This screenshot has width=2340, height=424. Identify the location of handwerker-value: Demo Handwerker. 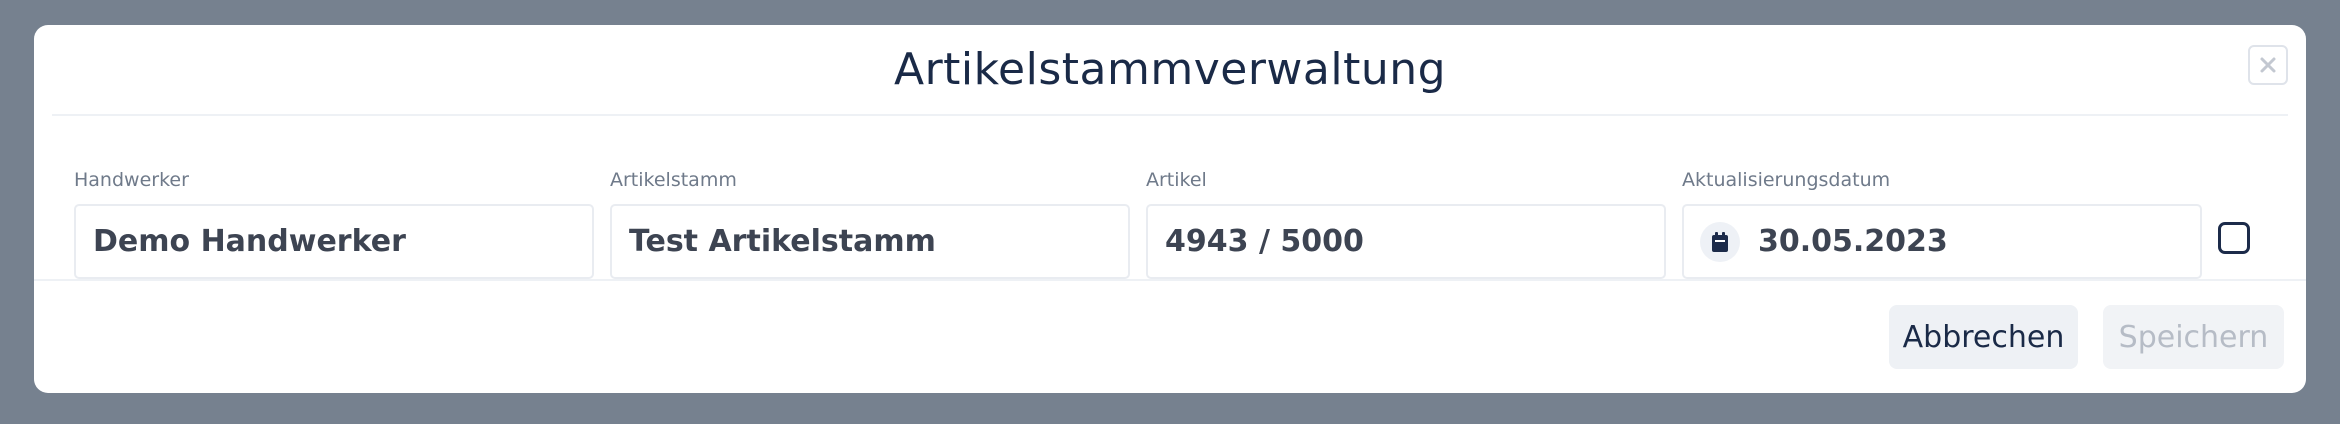
(249, 241).